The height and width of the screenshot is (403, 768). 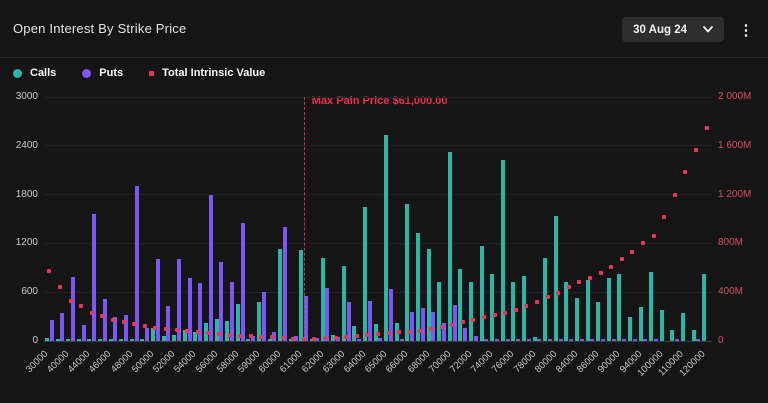 What do you see at coordinates (207, 73) in the screenshot?
I see `legend-item-intrinsic-value: Total Intrinsic Value` at bounding box center [207, 73].